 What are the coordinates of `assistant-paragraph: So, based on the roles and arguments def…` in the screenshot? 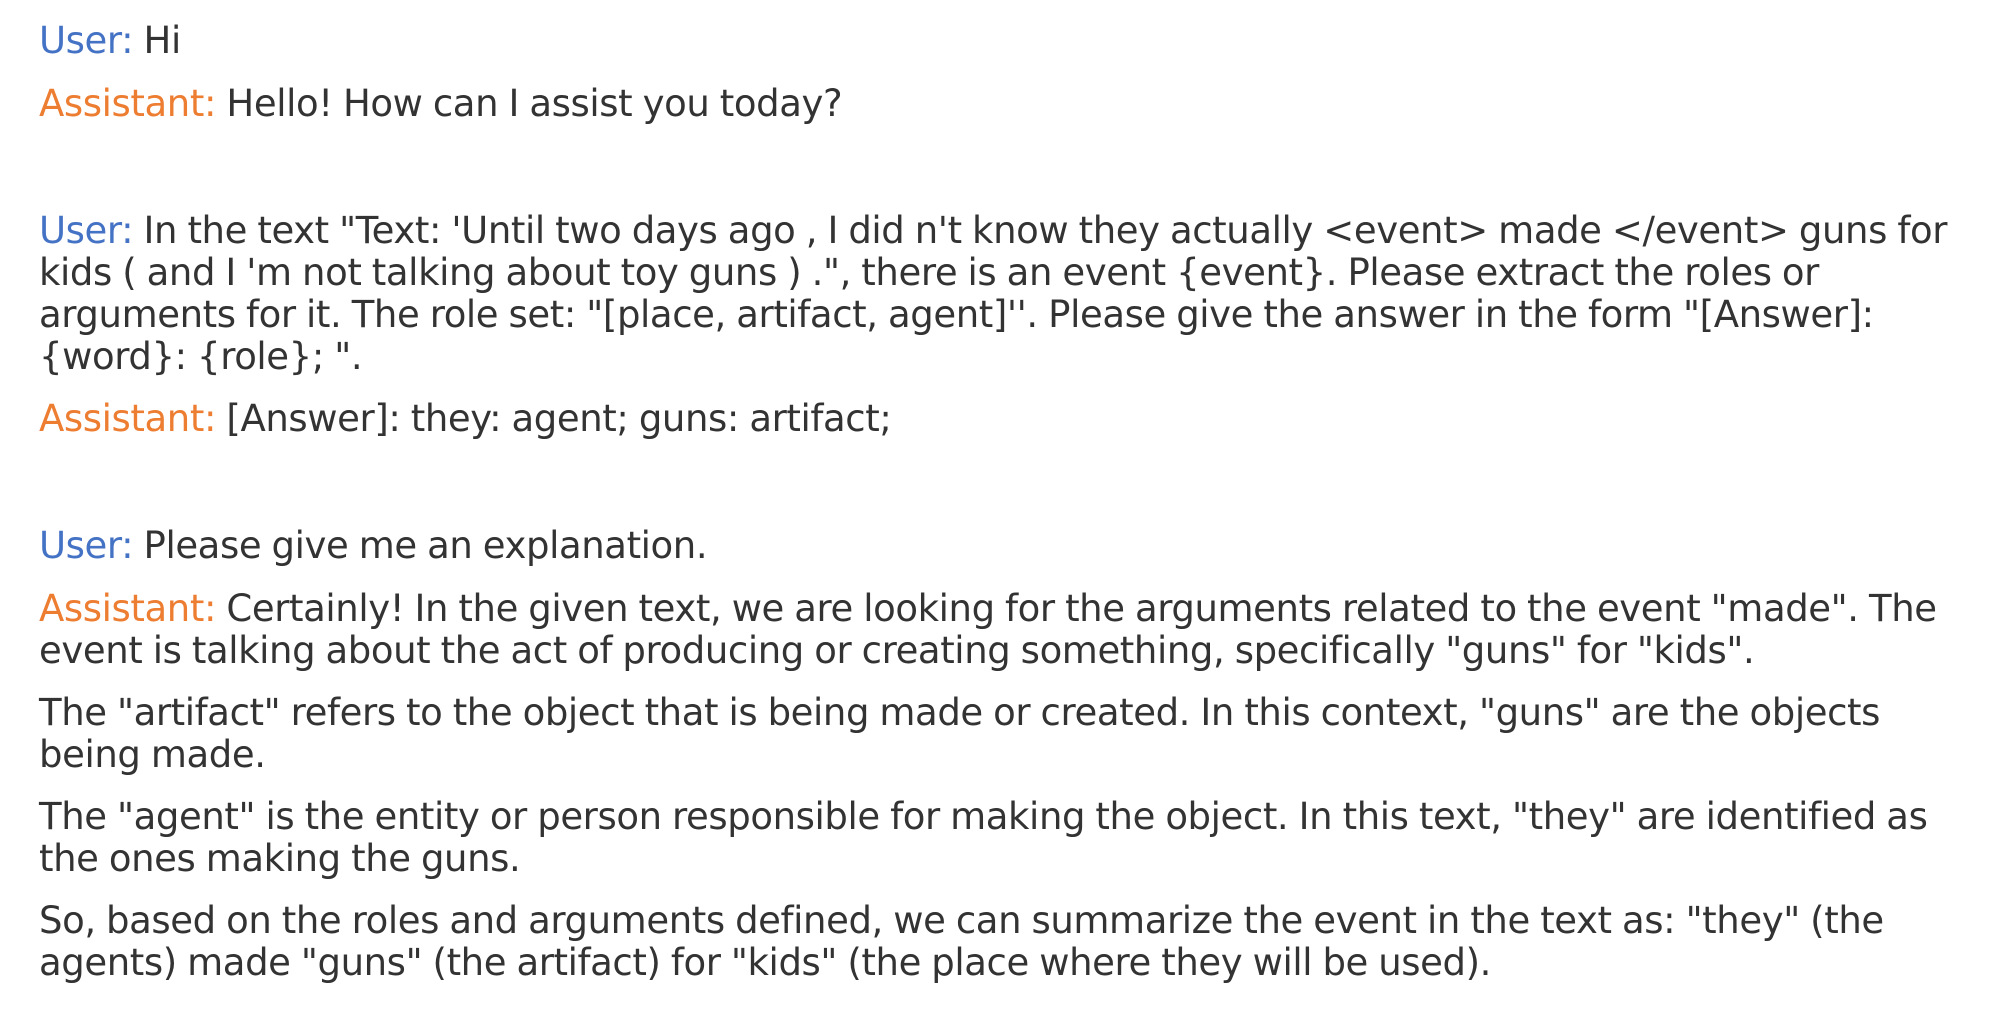 It's located at (1004, 942).